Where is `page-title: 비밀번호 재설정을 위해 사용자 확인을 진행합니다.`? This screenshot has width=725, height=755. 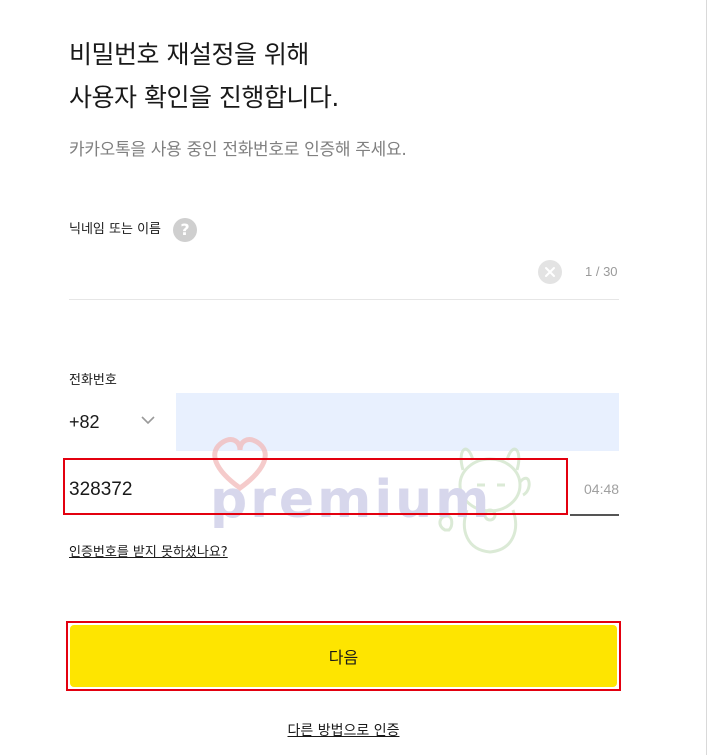 page-title: 비밀번호 재설정을 위해 사용자 확인을 진행합니다. is located at coordinates (204, 76).